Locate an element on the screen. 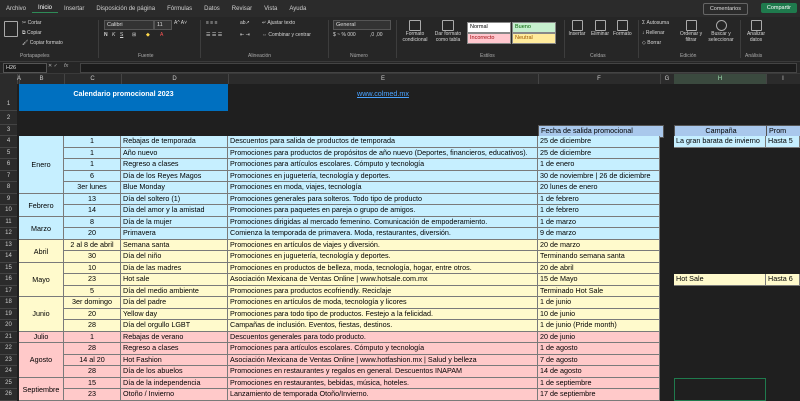 The width and height of the screenshot is (800, 401). font-color-icon: A is located at coordinates (161, 35).